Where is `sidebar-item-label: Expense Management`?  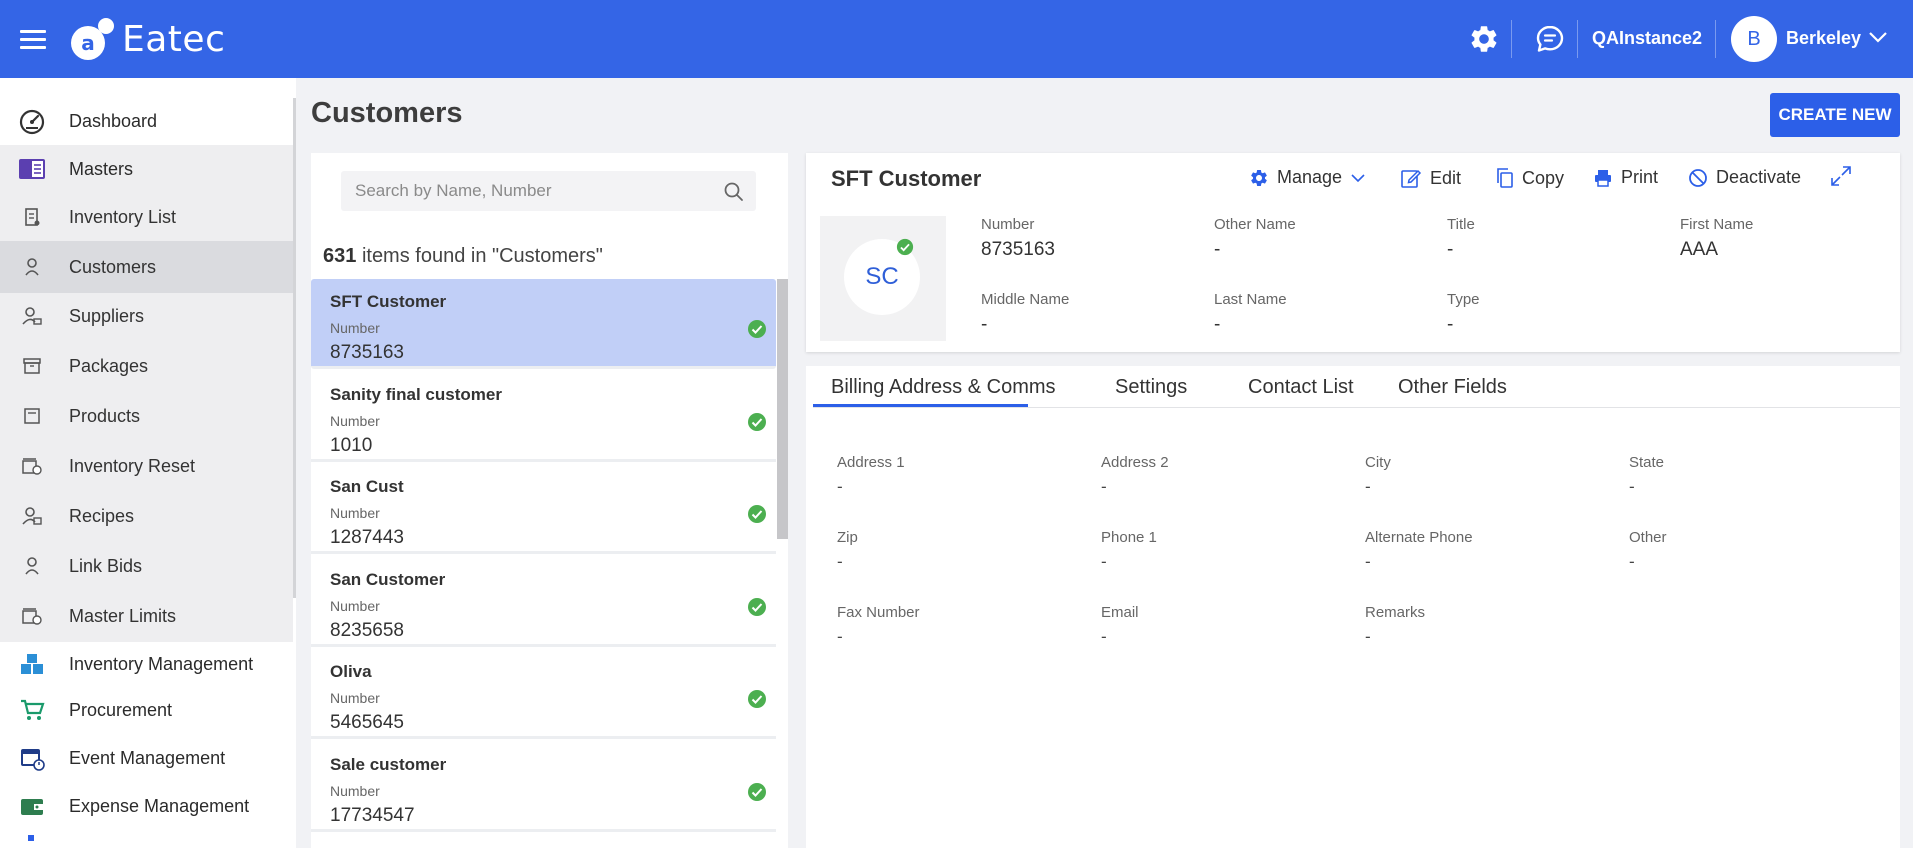
sidebar-item-label: Expense Management is located at coordinates (159, 805).